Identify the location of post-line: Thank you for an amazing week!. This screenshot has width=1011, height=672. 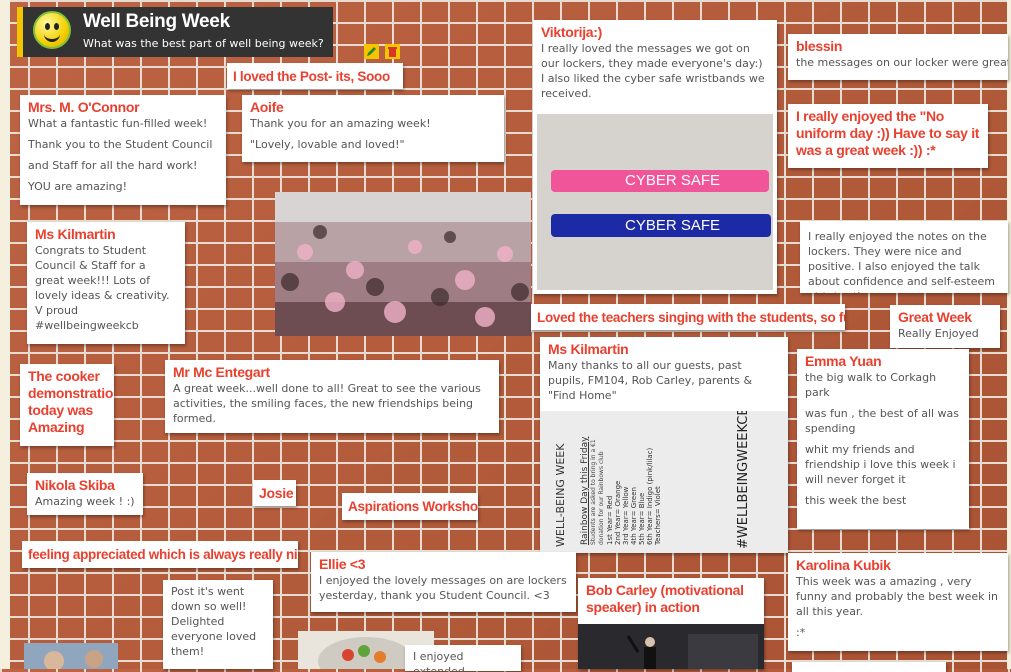
(340, 123).